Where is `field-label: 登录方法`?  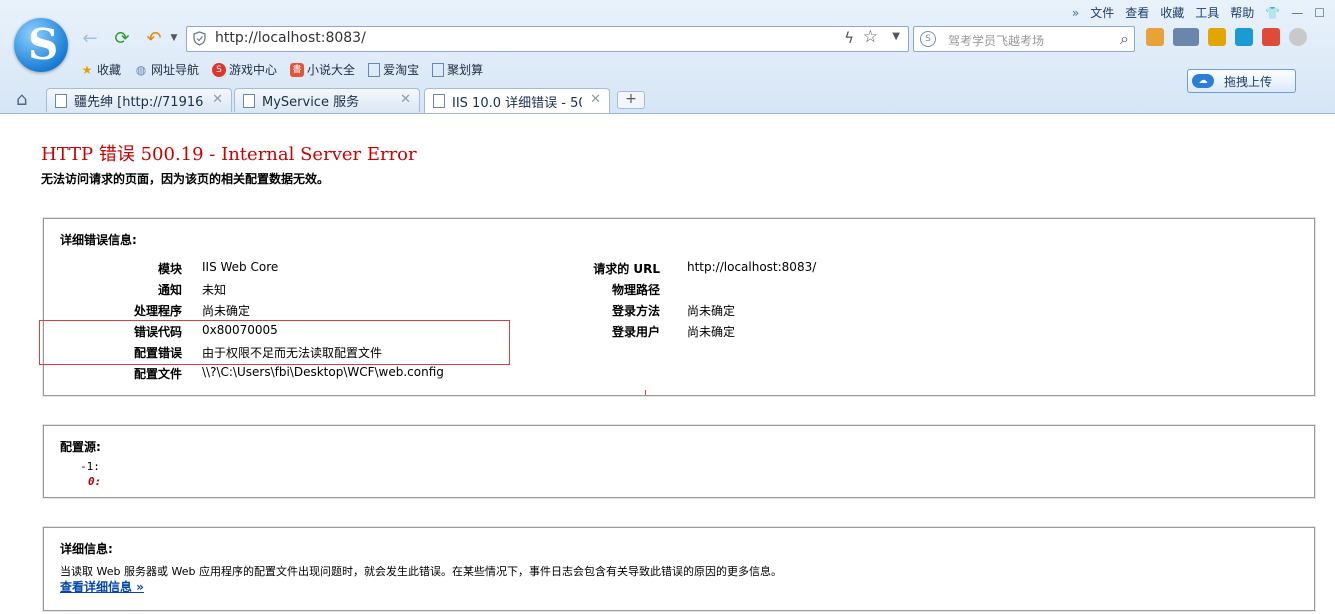
field-label: 登录方法 is located at coordinates (635, 311).